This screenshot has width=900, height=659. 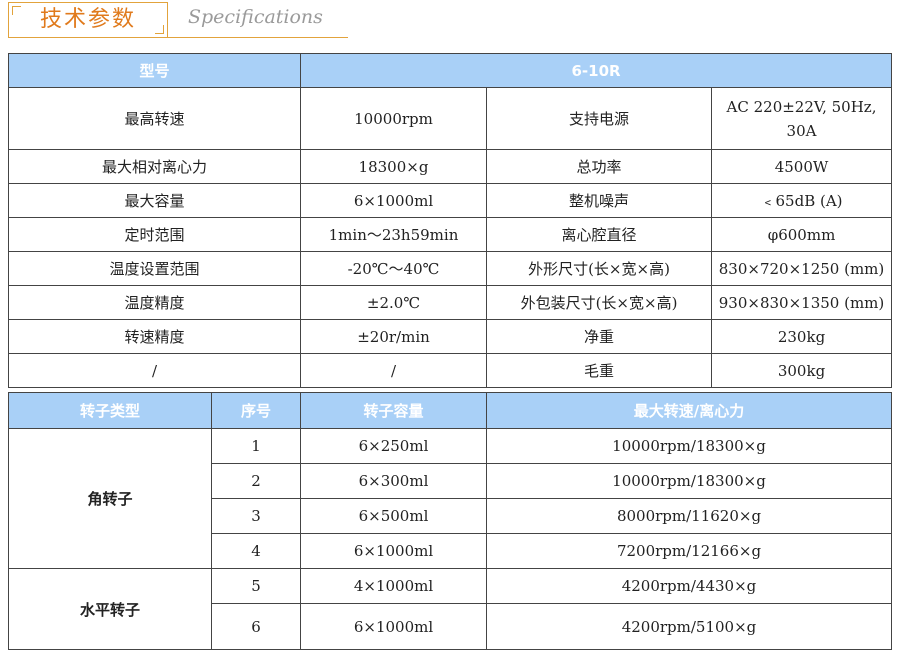 I want to click on section-subtitle: Specifications, so click(x=255, y=17).